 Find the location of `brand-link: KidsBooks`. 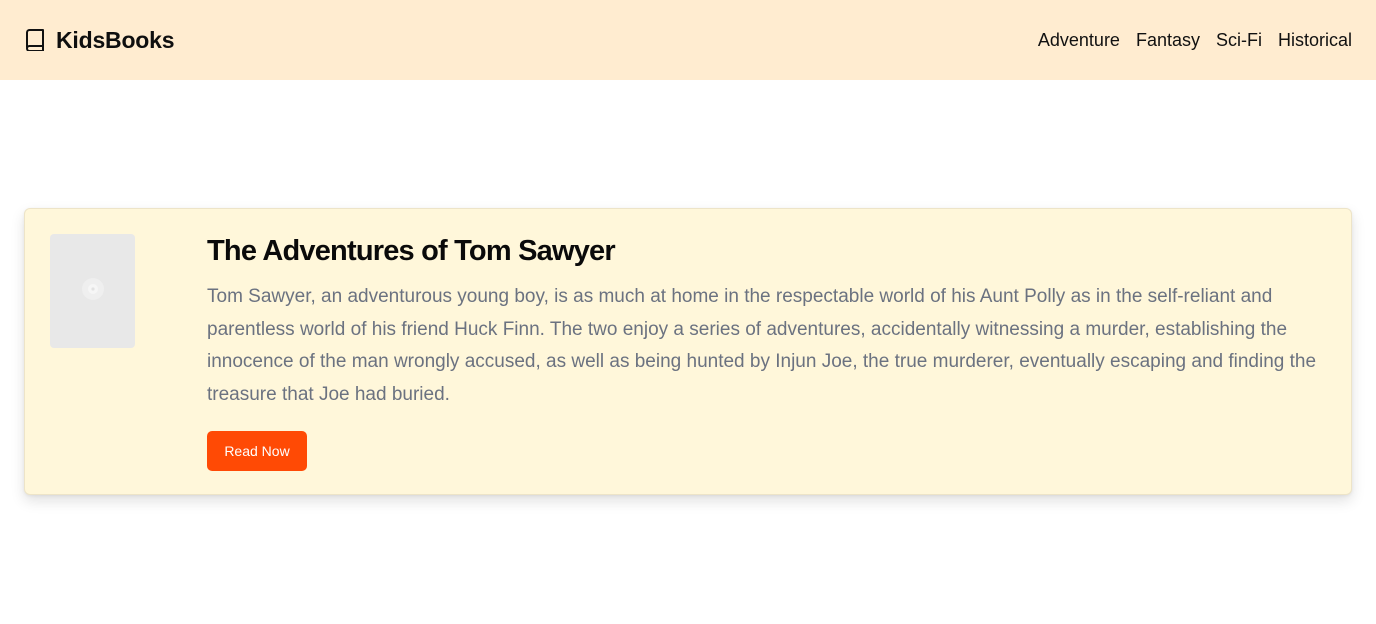

brand-link: KidsBooks is located at coordinates (99, 40).